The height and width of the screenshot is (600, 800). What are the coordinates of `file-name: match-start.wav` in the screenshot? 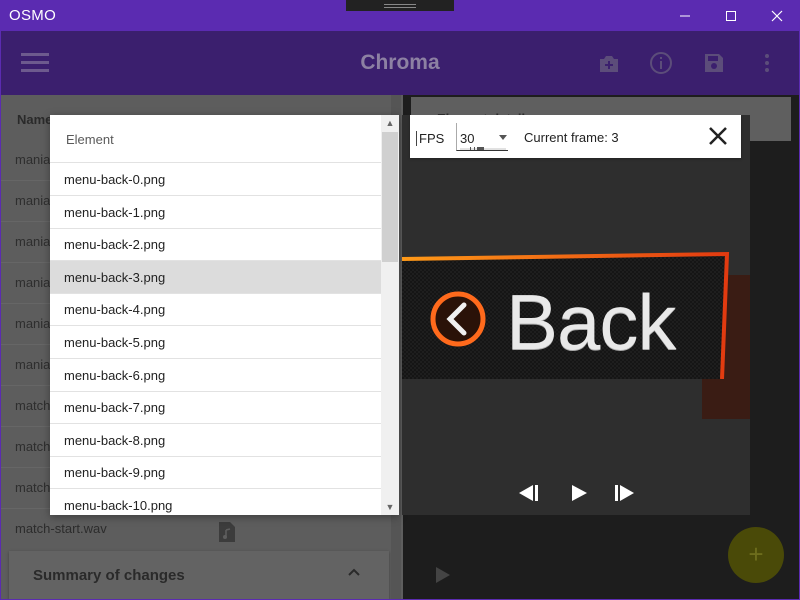 It's located at (61, 528).